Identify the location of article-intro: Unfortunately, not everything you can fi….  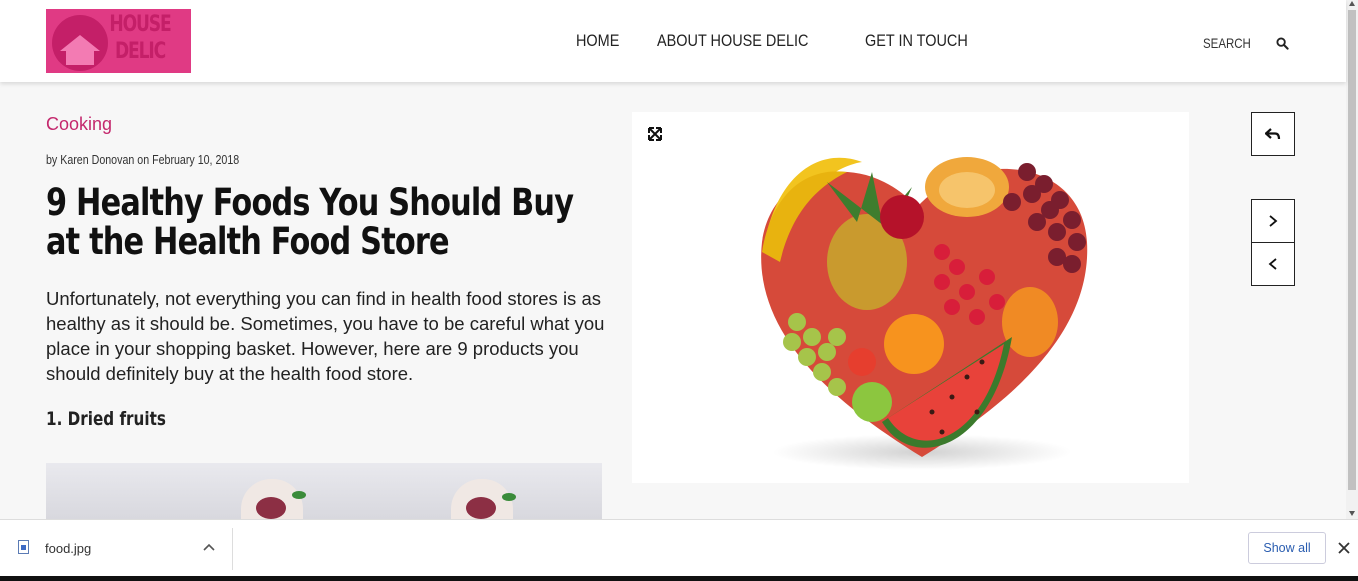
(325, 336).